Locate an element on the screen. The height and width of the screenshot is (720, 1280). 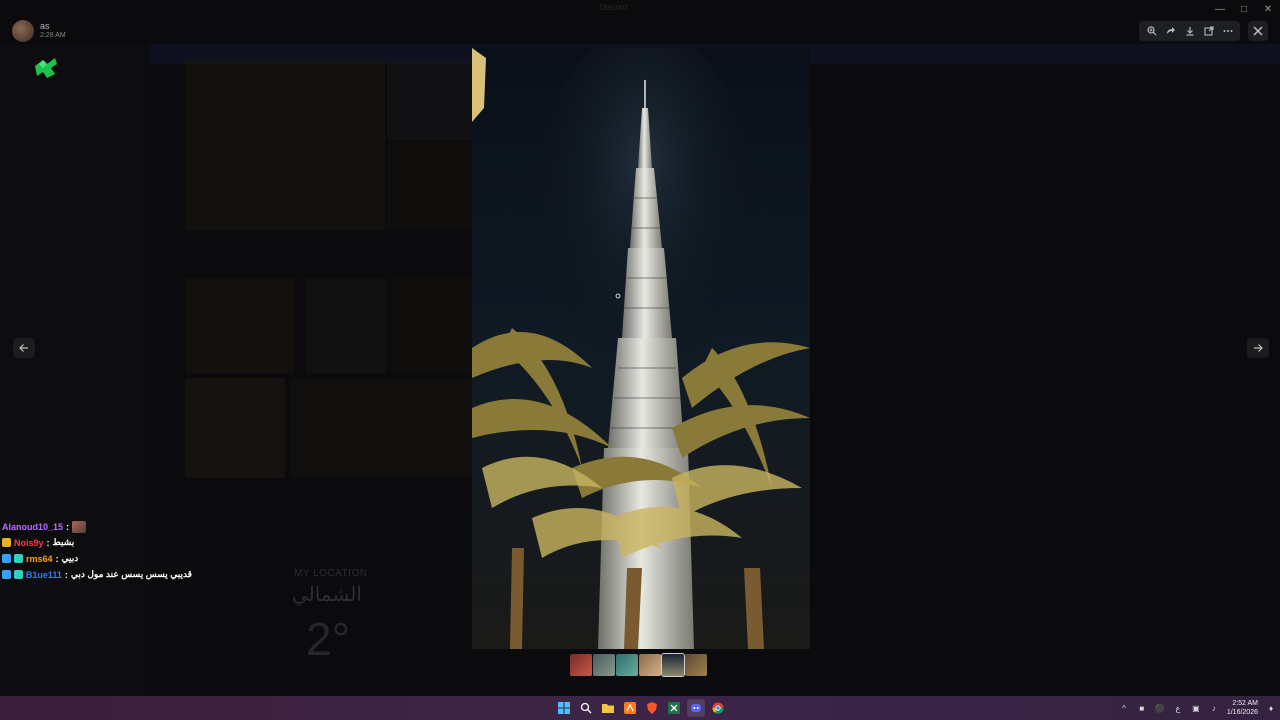
background-sidebar is located at coordinates (75, 370).